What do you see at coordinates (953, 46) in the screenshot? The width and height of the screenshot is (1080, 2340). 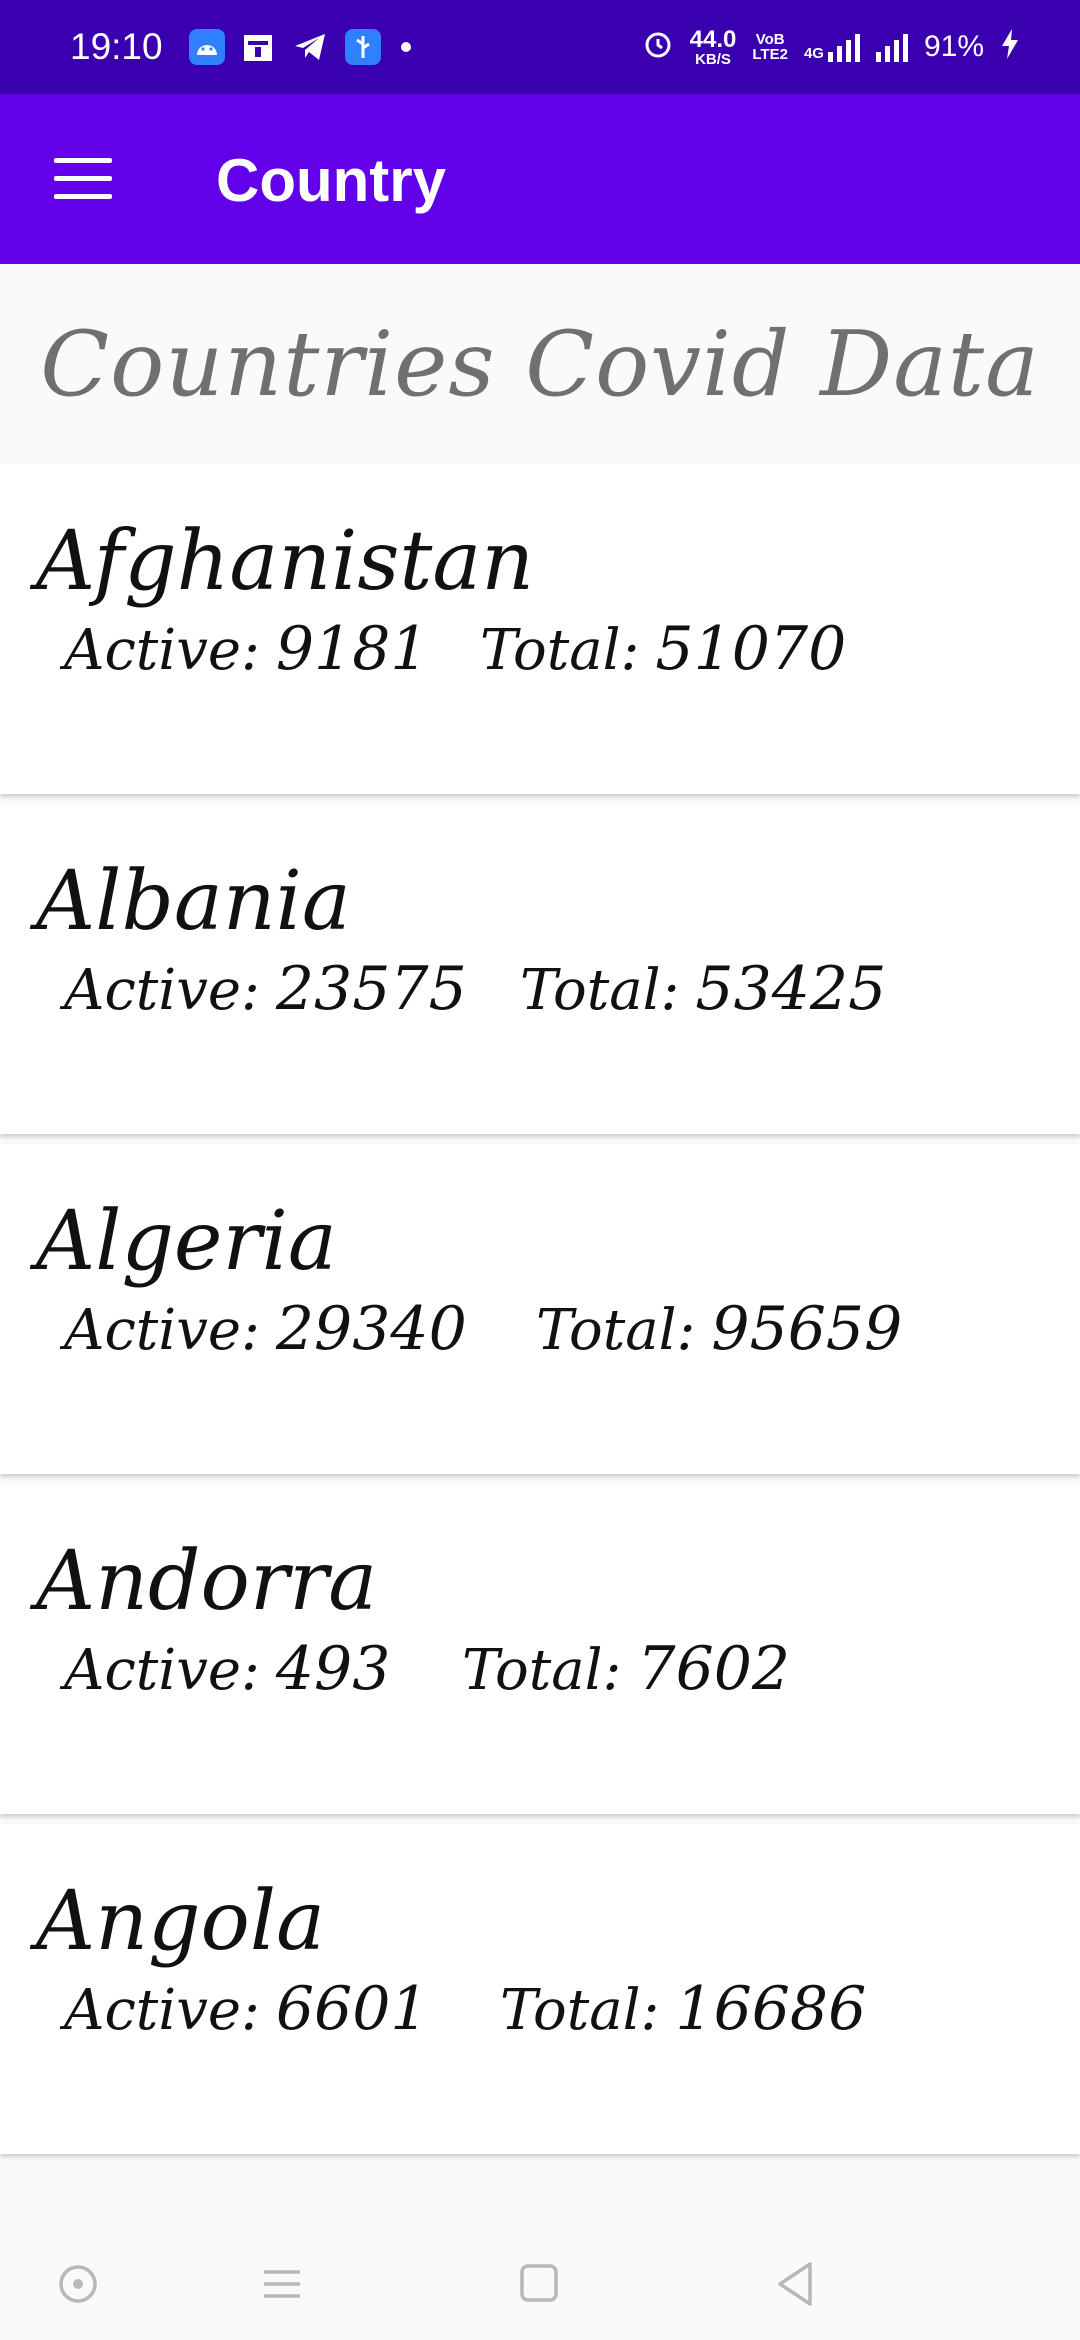 I see `battery-percent: 91%` at bounding box center [953, 46].